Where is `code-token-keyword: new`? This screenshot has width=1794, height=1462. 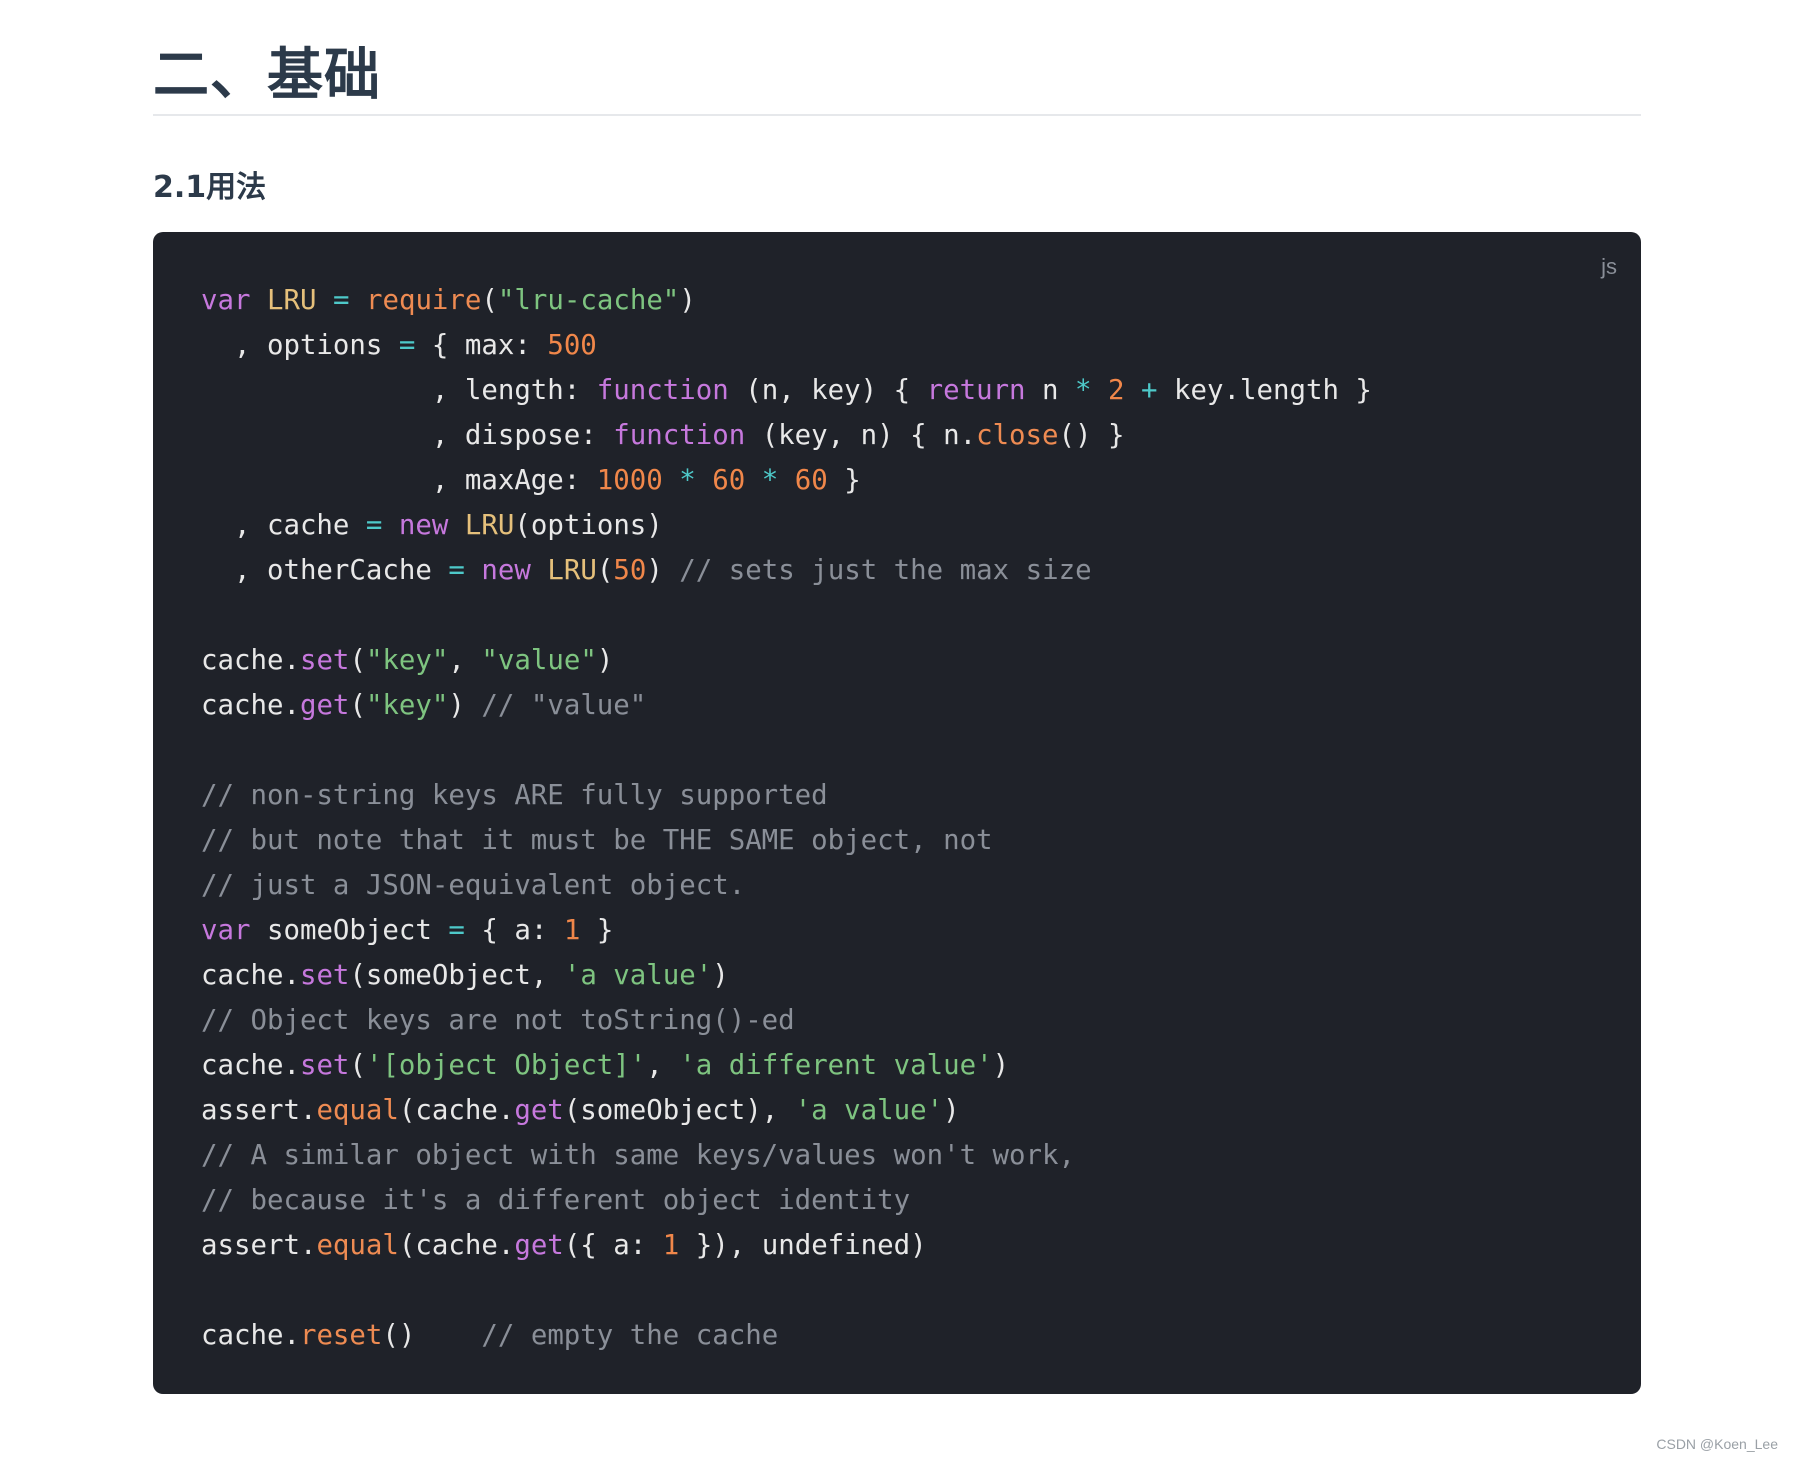 code-token-keyword: new is located at coordinates (423, 525).